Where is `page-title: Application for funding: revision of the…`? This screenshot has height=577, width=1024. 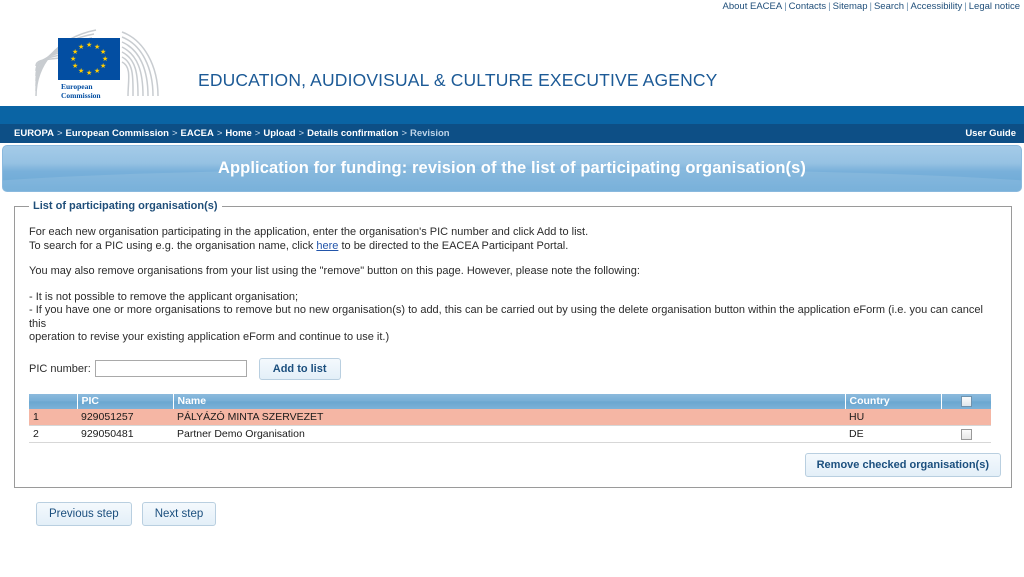
page-title: Application for funding: revision of the… is located at coordinates (512, 168).